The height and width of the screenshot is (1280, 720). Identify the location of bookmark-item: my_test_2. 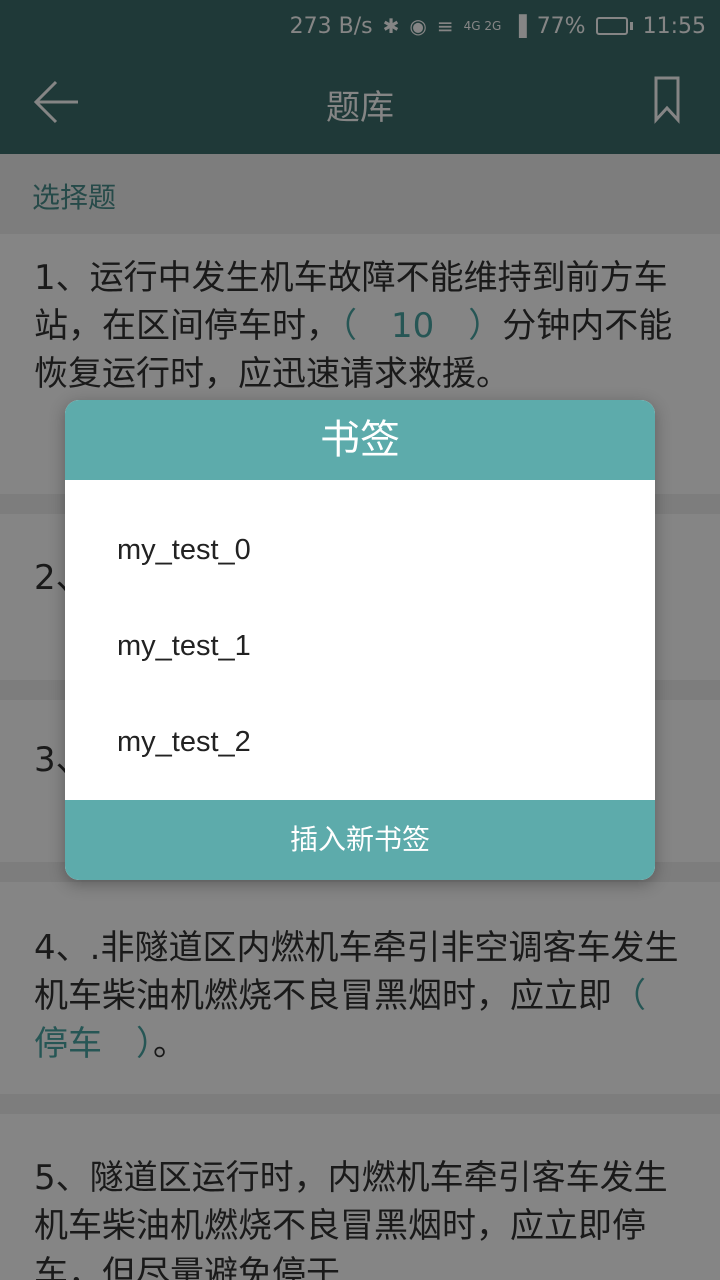
(360, 742).